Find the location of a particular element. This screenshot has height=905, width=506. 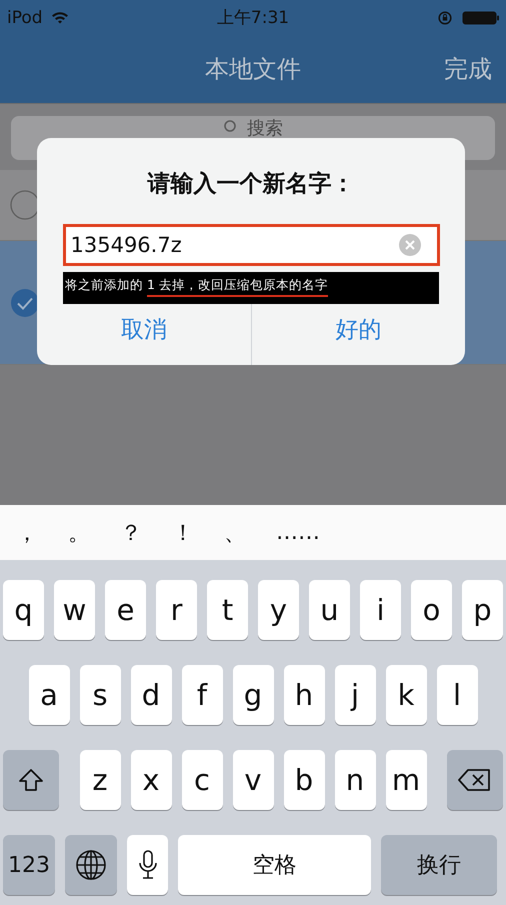

suggestion-key: ， is located at coordinates (34, 533).